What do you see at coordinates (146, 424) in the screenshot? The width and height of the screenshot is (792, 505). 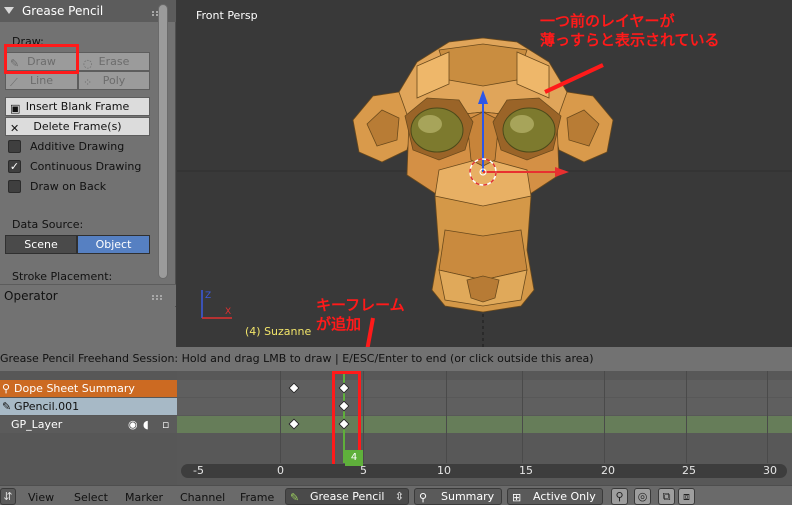 I see `speaker-icon: ◖` at bounding box center [146, 424].